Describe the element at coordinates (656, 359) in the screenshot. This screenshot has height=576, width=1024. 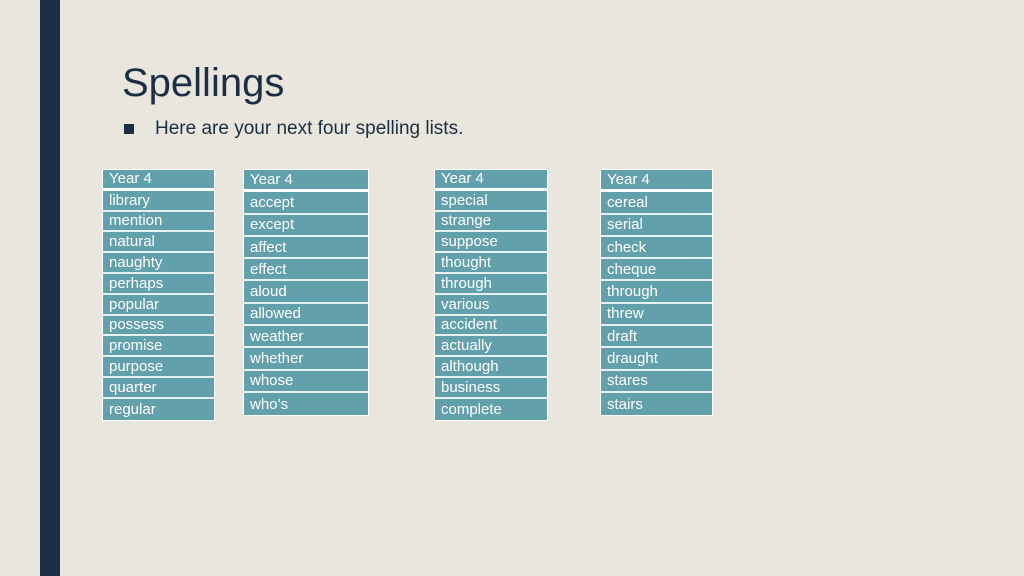
I see `word-cell: draught` at that location.